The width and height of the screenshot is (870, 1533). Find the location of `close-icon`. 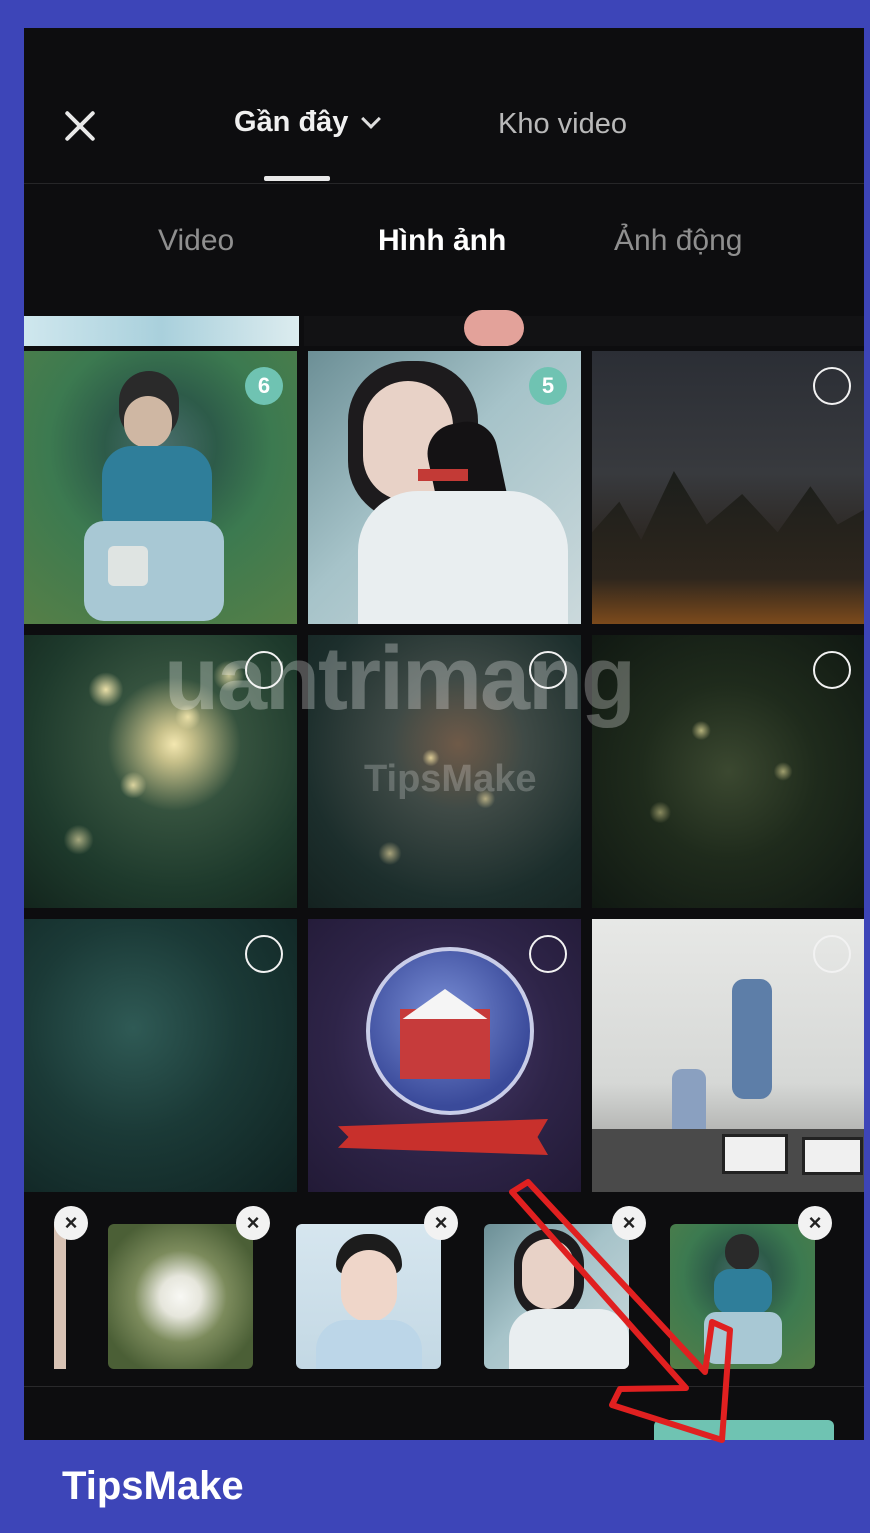

close-icon is located at coordinates (80, 126).